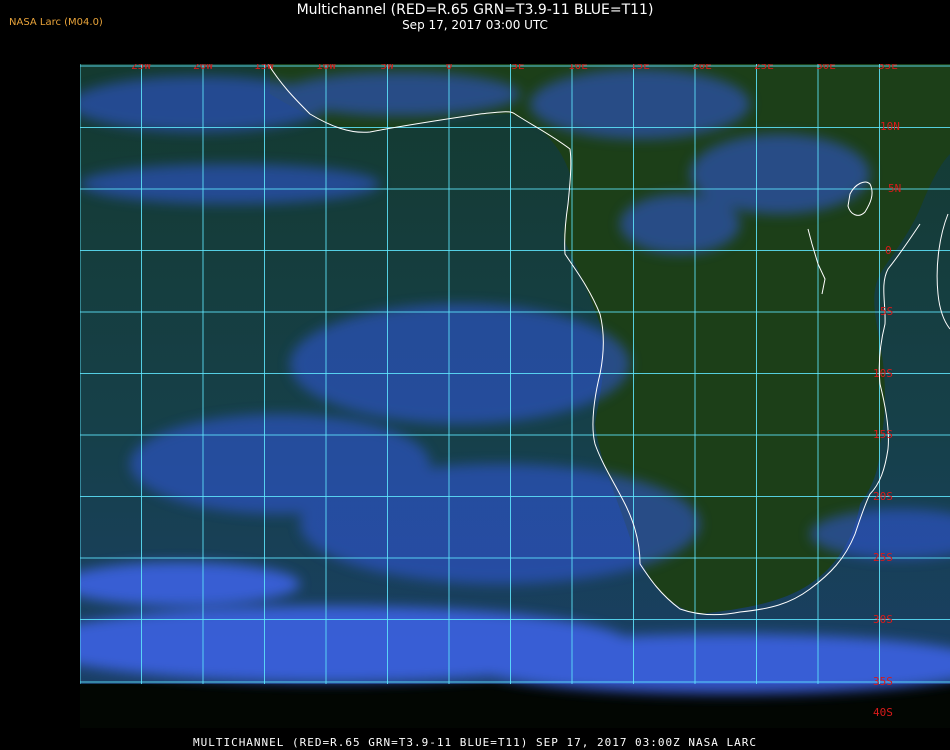 Image resolution: width=950 pixels, height=750 pixels. What do you see at coordinates (141, 68) in the screenshot?
I see `lon-label-25w: 25W` at bounding box center [141, 68].